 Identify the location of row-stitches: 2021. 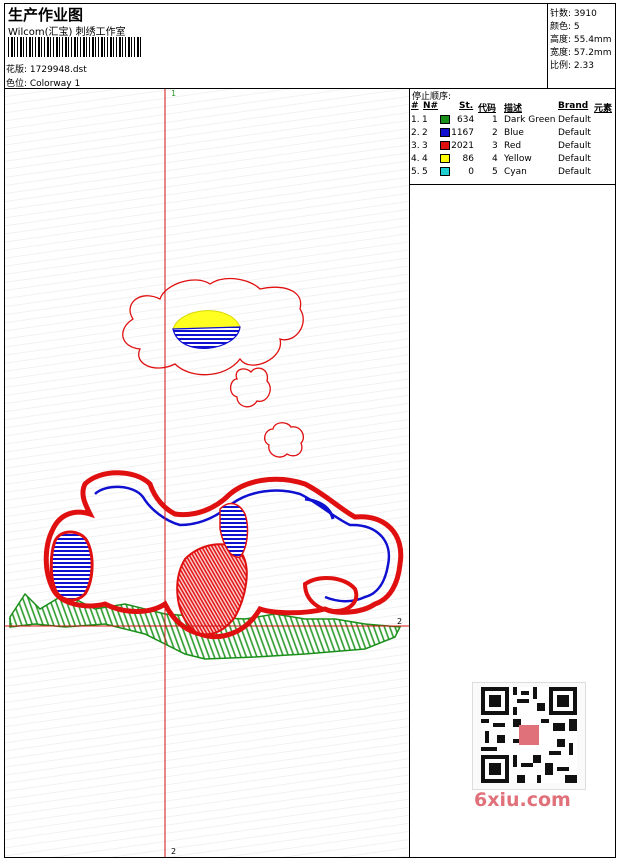
(462, 146).